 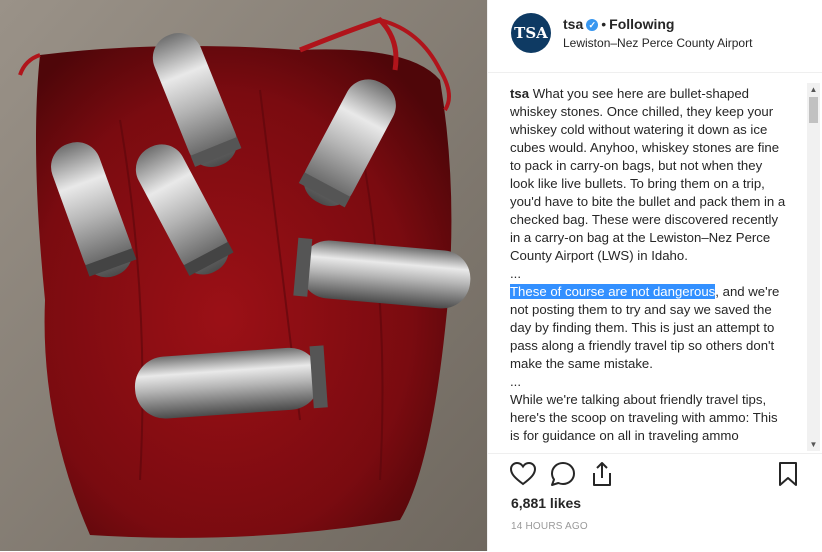 What do you see at coordinates (655, 502) in the screenshot?
I see `post-actions: 6,881 likes 14 HOURS AGO` at bounding box center [655, 502].